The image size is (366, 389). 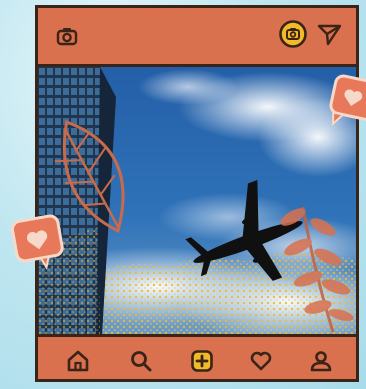 What do you see at coordinates (141, 361) in the screenshot?
I see `search-icon` at bounding box center [141, 361].